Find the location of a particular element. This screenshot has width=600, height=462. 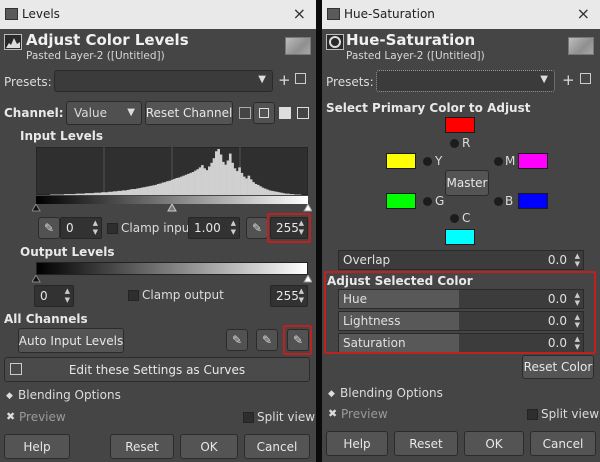

linear-histogram-icon is located at coordinates (245, 113).